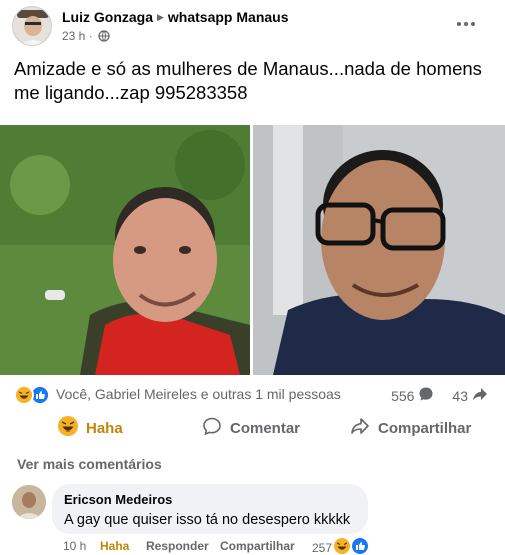  I want to click on share-count-icon, so click(480, 395).